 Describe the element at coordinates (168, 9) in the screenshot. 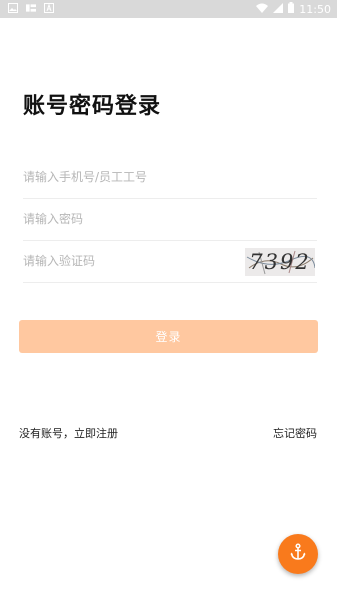

I see `status-bar: 11:50` at that location.